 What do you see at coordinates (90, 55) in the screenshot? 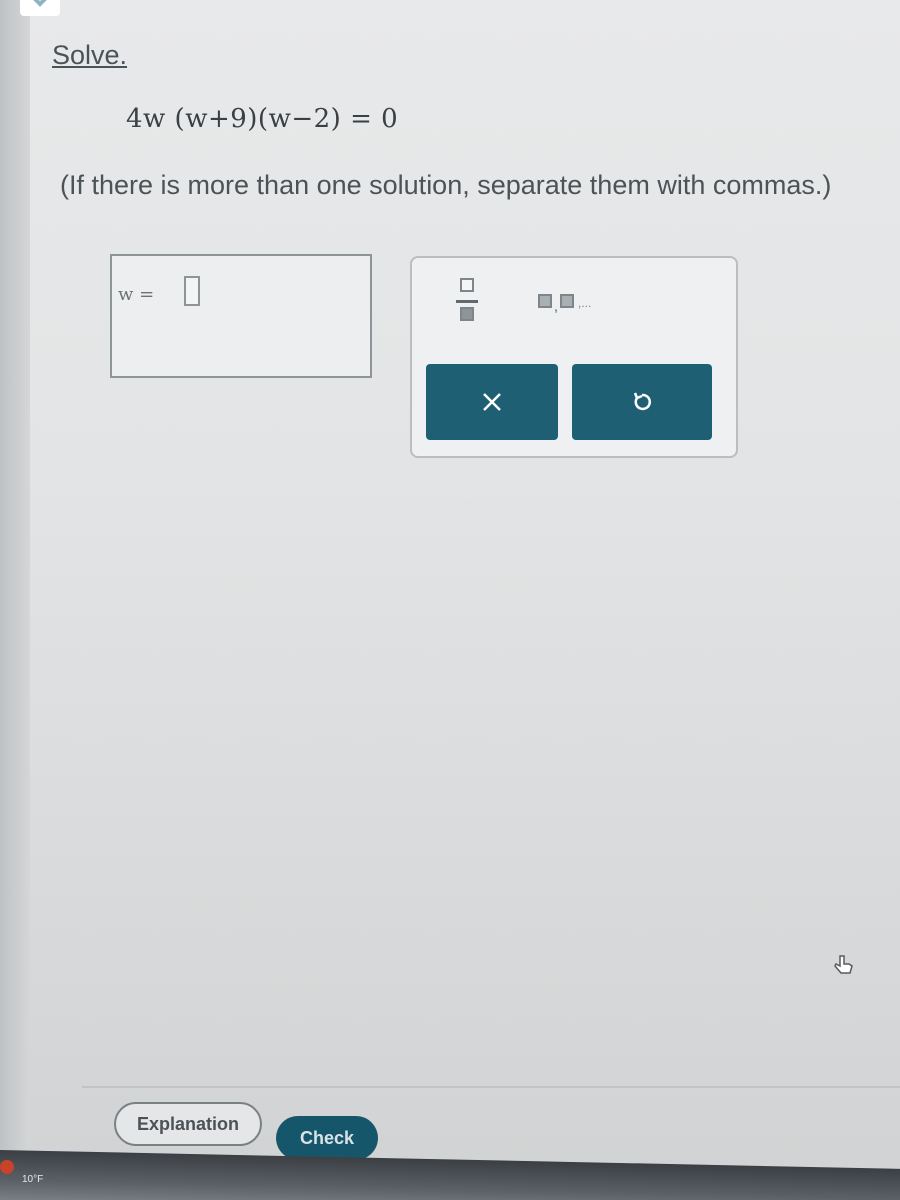
I see `question-title: Solve.` at bounding box center [90, 55].